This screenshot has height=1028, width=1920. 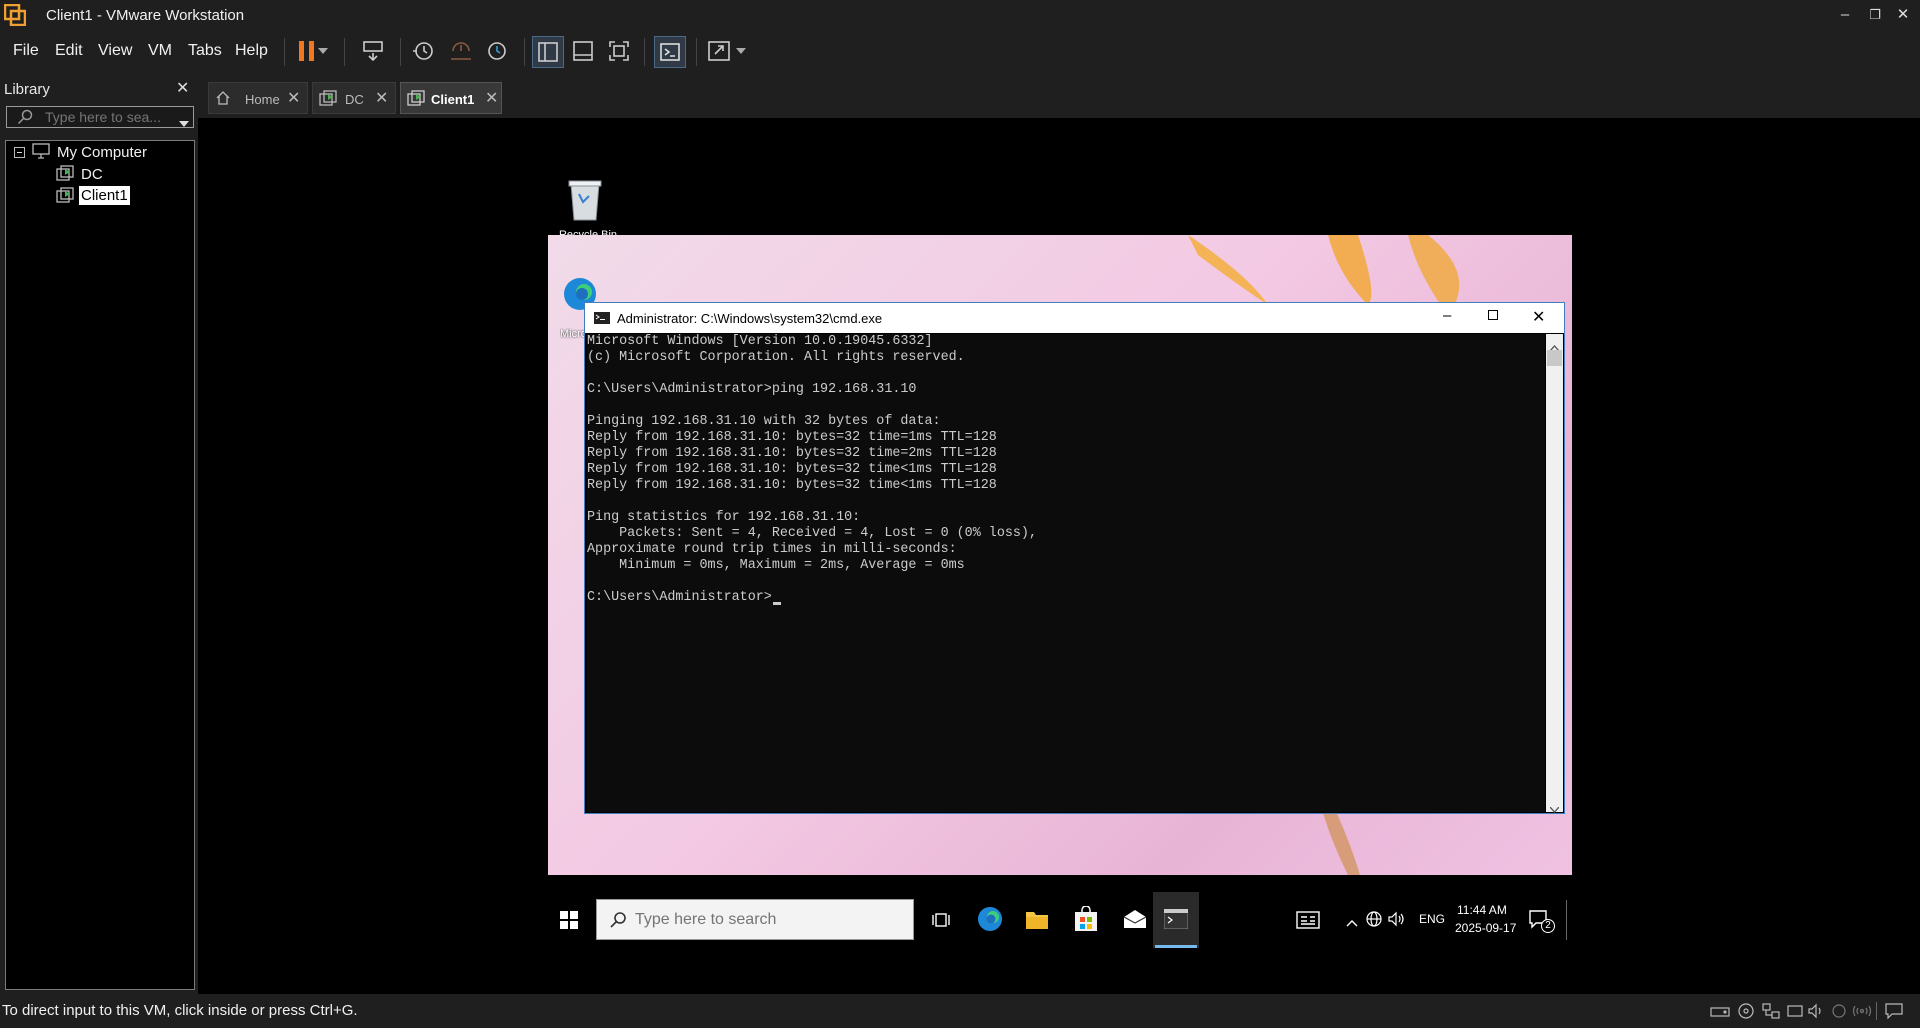 I want to click on tab-dc: DC ✕, so click(x=354, y=98).